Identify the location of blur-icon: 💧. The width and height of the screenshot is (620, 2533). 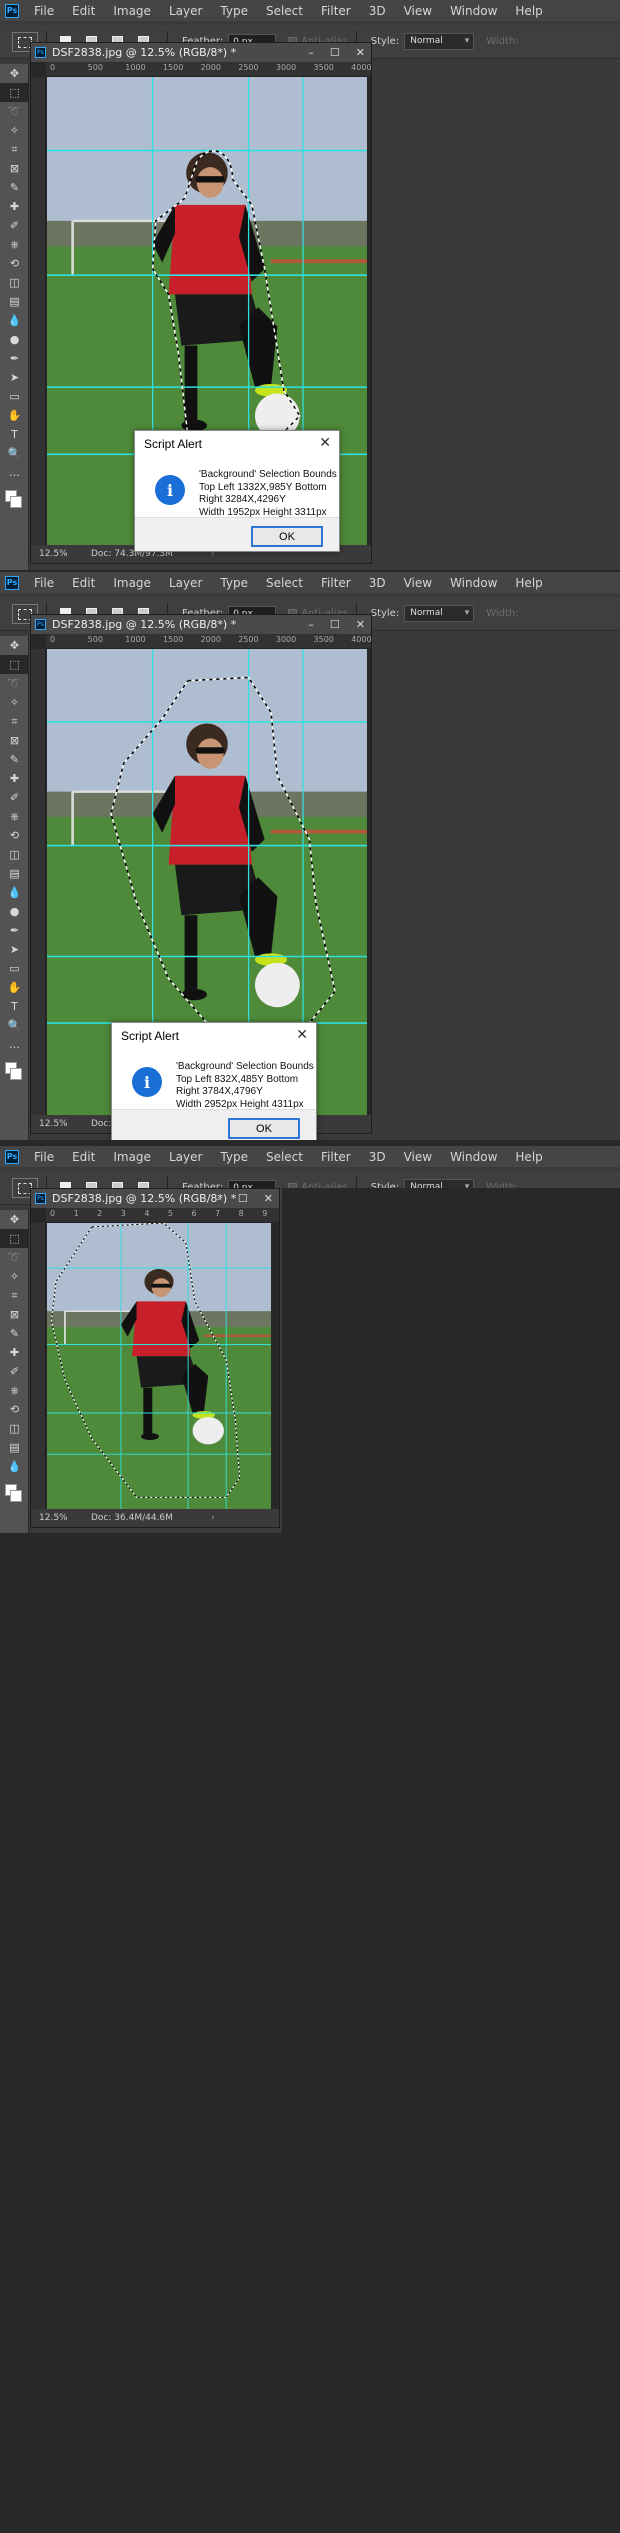
(14, 1466).